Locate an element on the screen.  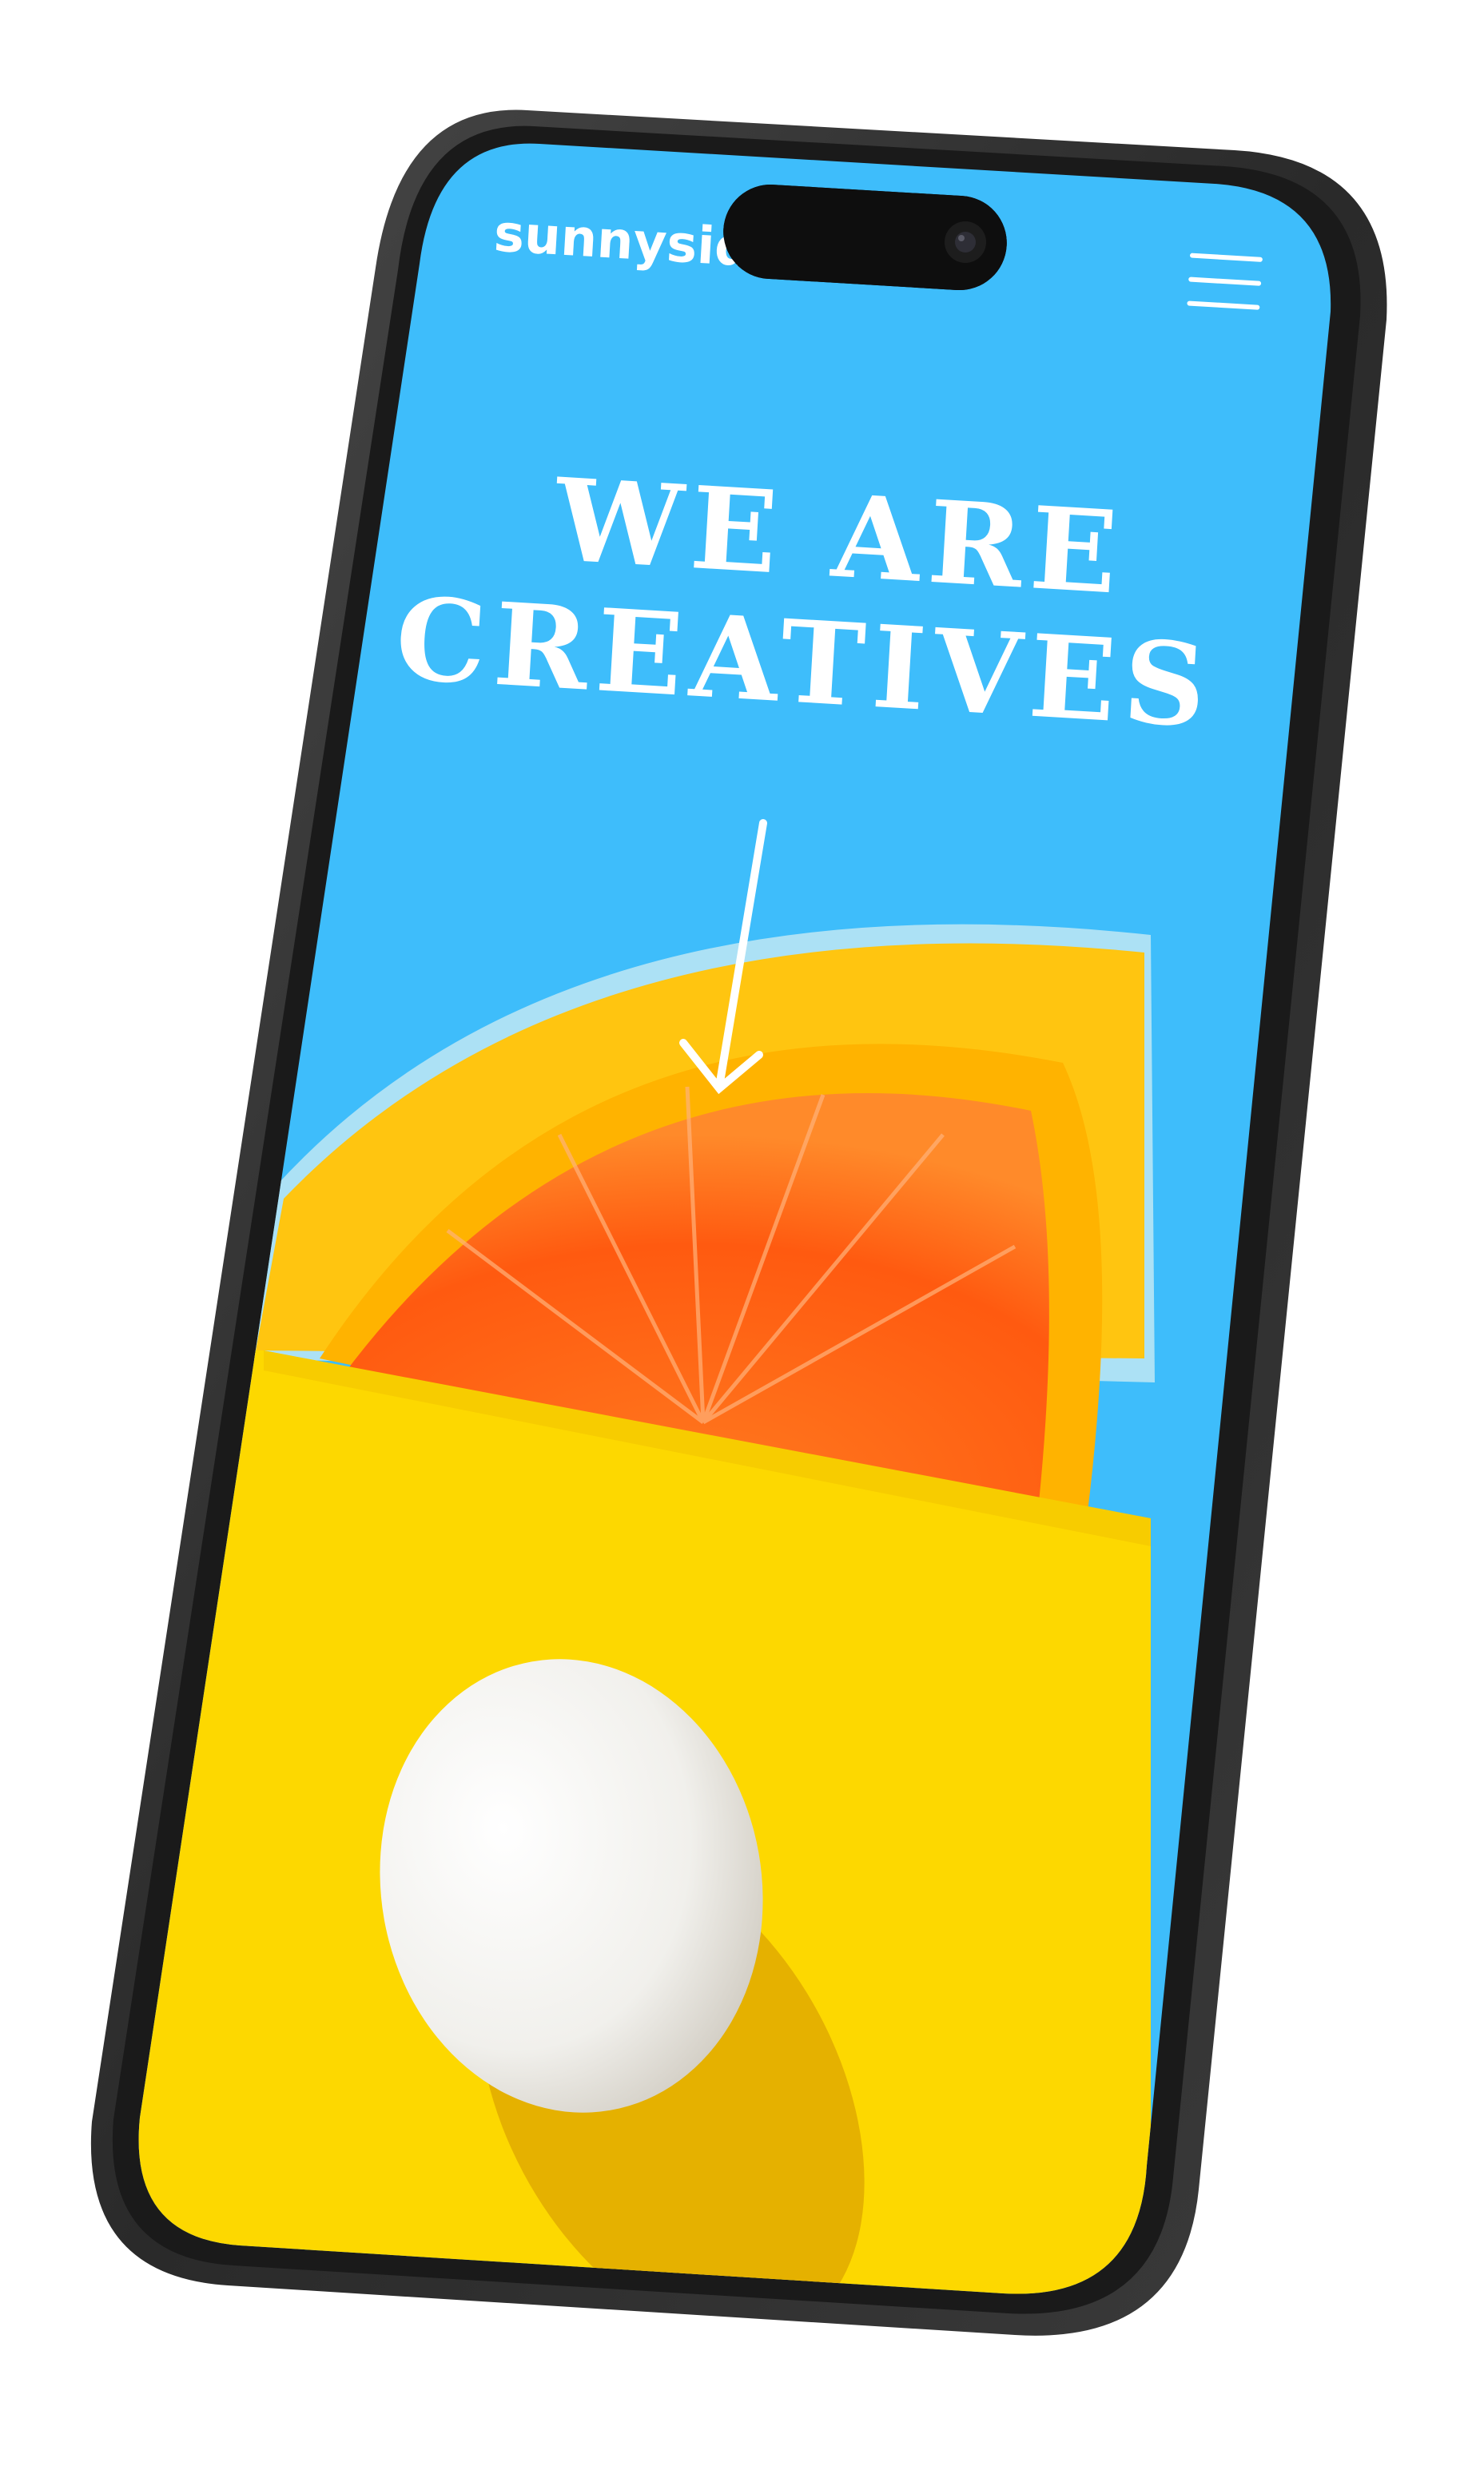
dynamic-island-cover is located at coordinates (865, 238).